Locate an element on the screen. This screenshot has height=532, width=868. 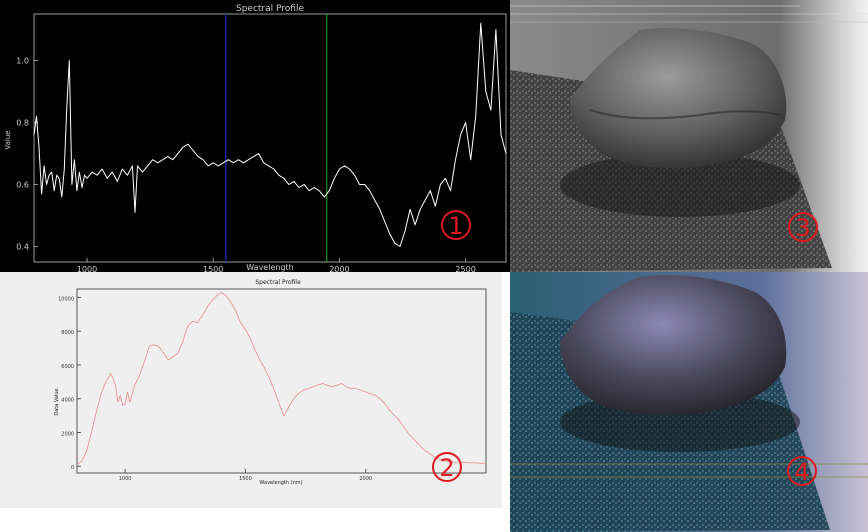
annotation-4-label: 4 is located at coordinates (801, 472).